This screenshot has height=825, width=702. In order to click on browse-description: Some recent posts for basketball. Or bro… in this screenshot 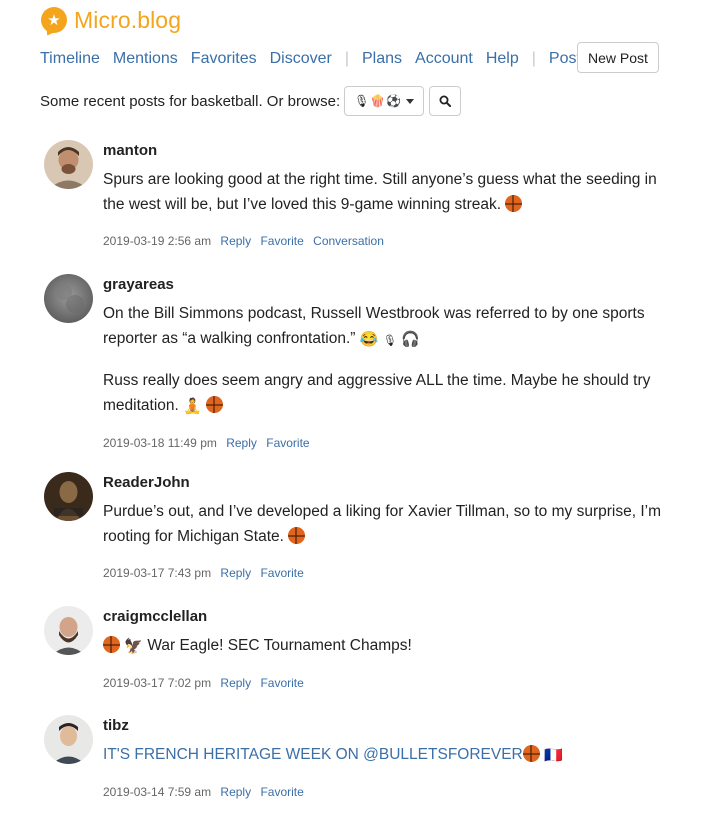, I will do `click(190, 101)`.